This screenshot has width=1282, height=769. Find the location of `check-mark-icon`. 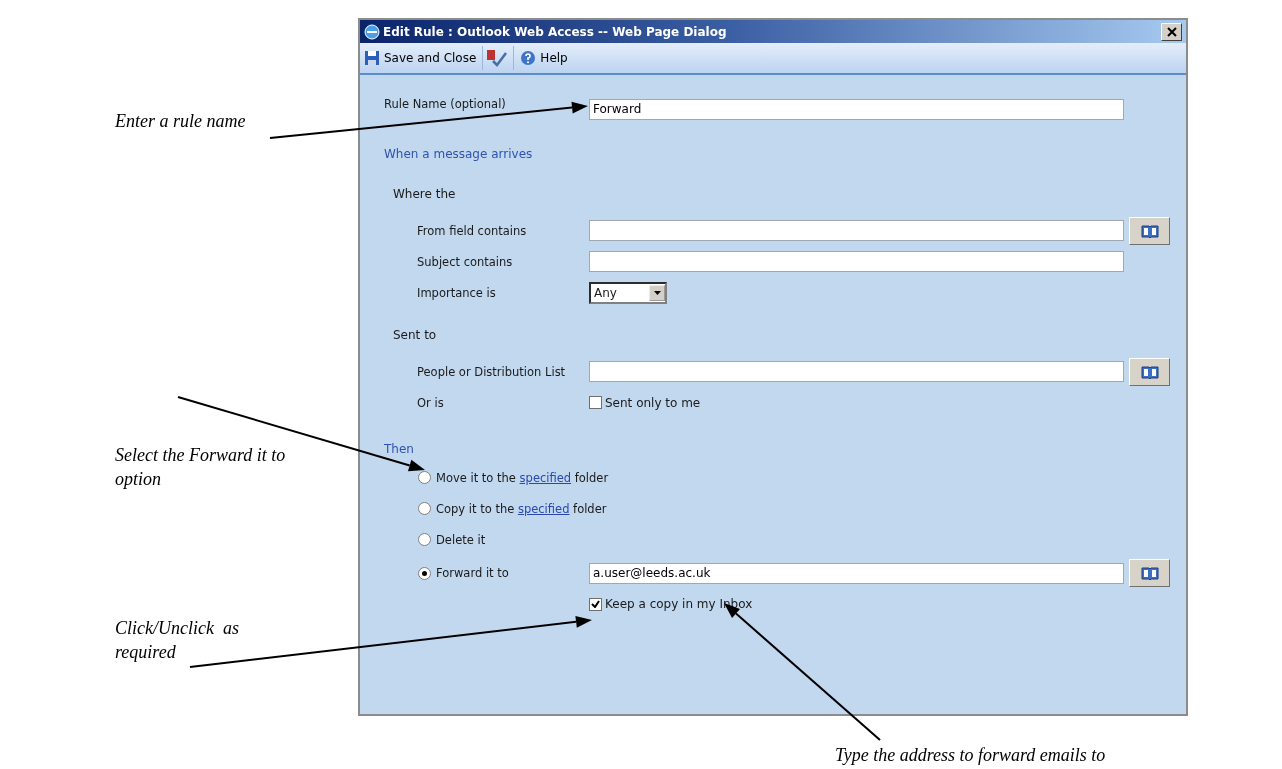

check-mark-icon is located at coordinates (496, 58).